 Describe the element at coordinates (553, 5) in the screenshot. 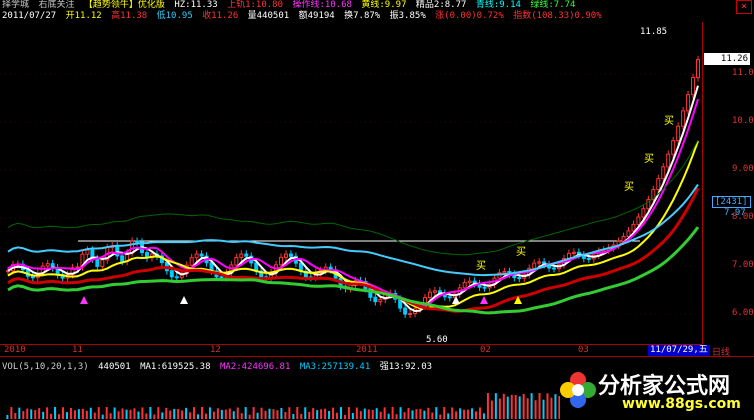

I see `hdr-item: 绿线:7.74` at that location.